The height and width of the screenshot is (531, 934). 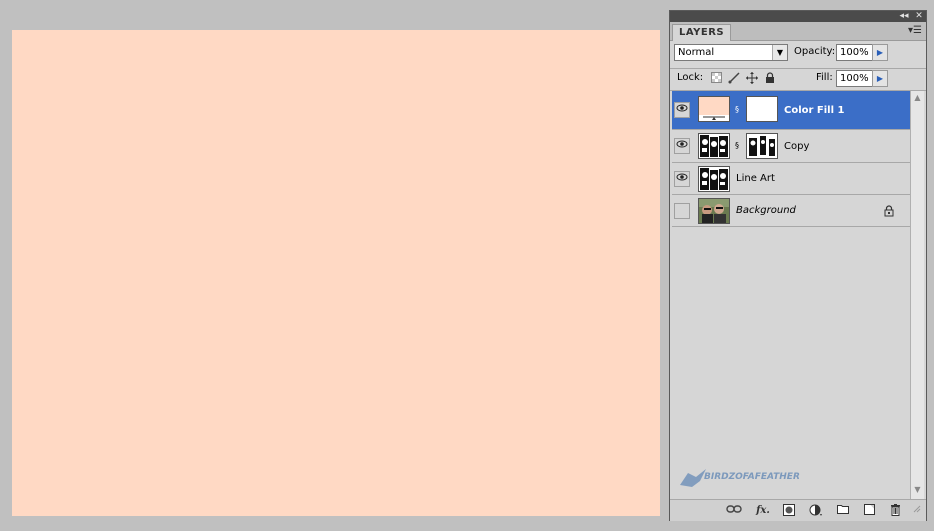 What do you see at coordinates (755, 179) in the screenshot?
I see `layer-name: Line Art` at bounding box center [755, 179].